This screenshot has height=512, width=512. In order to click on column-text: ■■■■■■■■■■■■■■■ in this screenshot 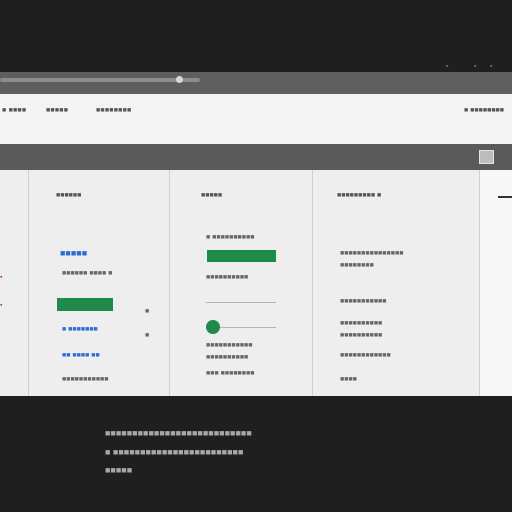, I will do `click(372, 253)`.